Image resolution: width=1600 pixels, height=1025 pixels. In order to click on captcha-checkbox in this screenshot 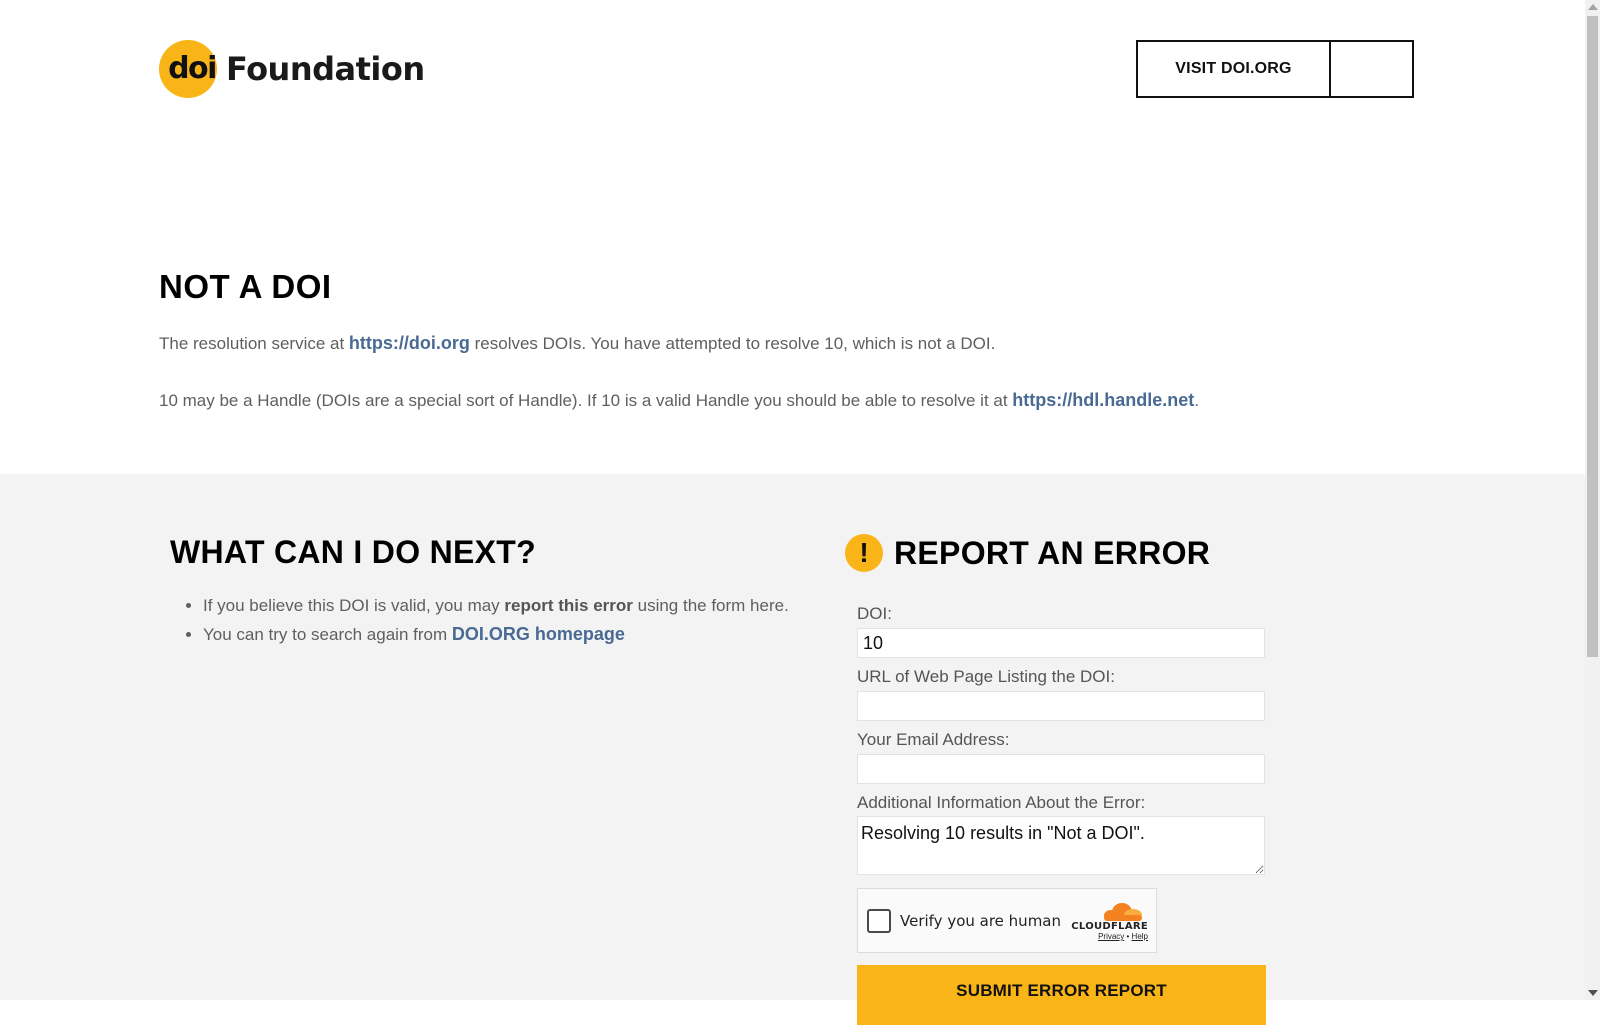, I will do `click(879, 920)`.